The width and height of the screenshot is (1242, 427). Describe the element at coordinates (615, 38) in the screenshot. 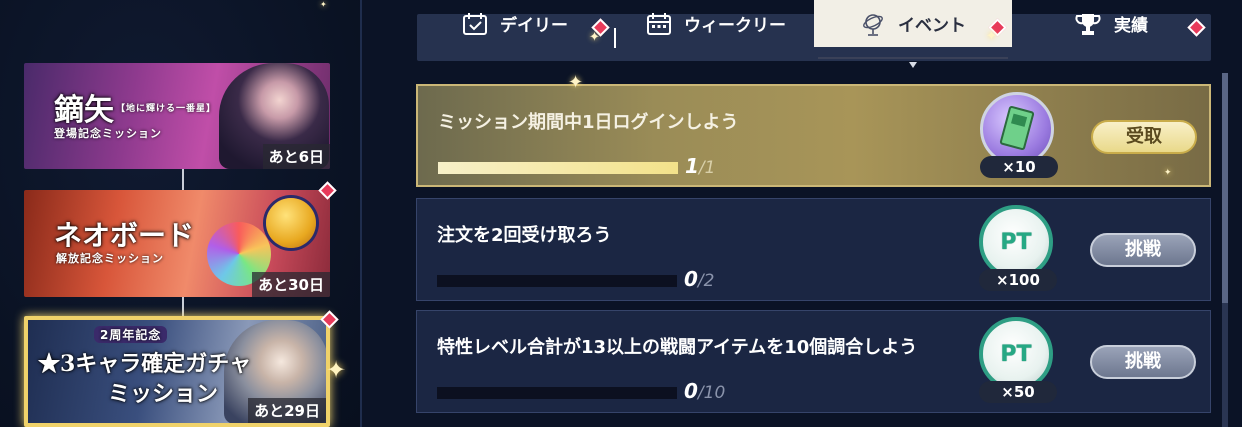

I see `tab-separator` at that location.